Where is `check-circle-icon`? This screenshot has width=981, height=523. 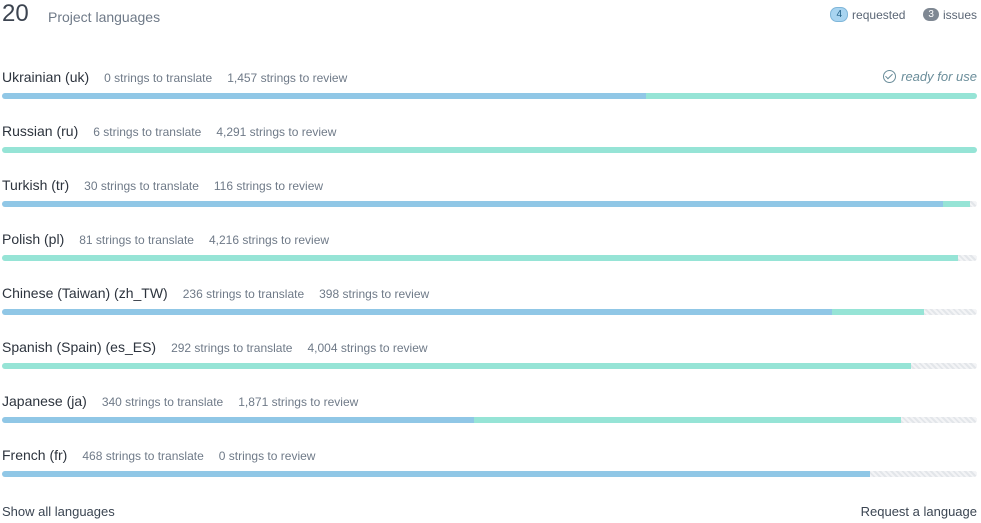 check-circle-icon is located at coordinates (890, 76).